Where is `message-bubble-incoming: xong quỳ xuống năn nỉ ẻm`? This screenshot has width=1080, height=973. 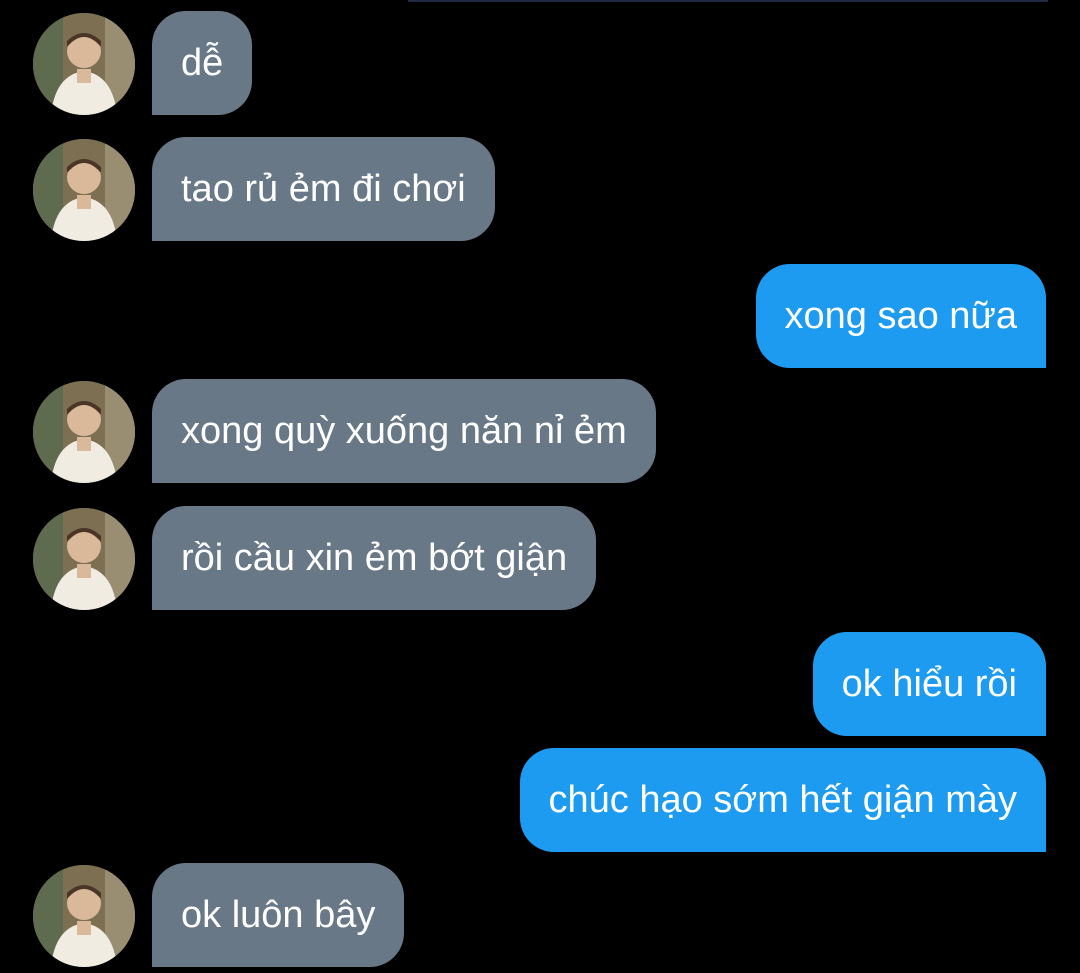
message-bubble-incoming: xong quỳ xuống năn nỉ ẻm is located at coordinates (404, 431).